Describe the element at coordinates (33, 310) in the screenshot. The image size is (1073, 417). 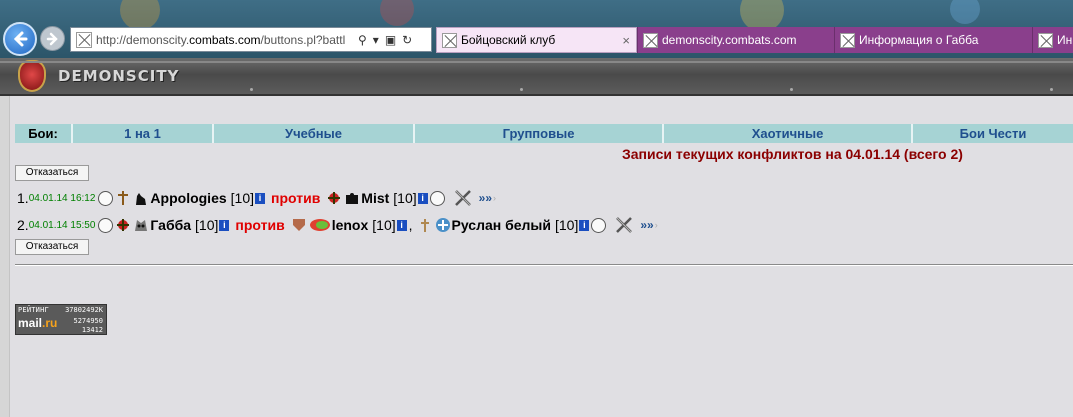
I see `counter-title: РЕЙТИНГ` at that location.